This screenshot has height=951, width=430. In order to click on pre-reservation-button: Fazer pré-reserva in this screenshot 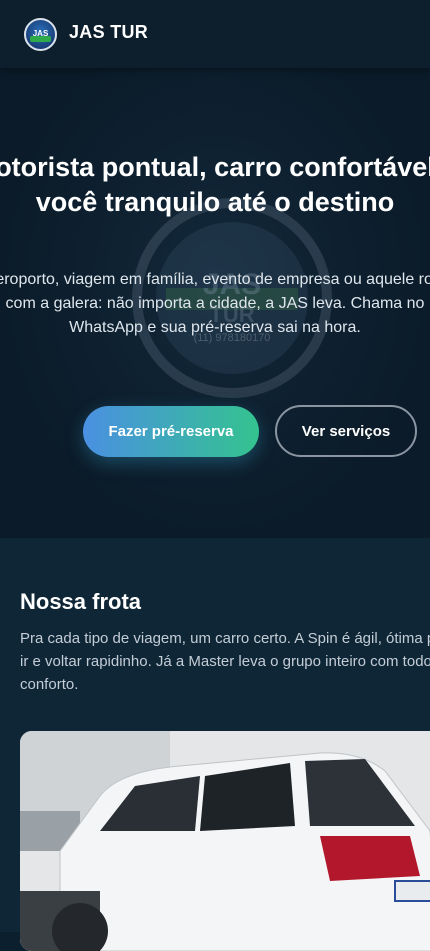, I will do `click(171, 431)`.